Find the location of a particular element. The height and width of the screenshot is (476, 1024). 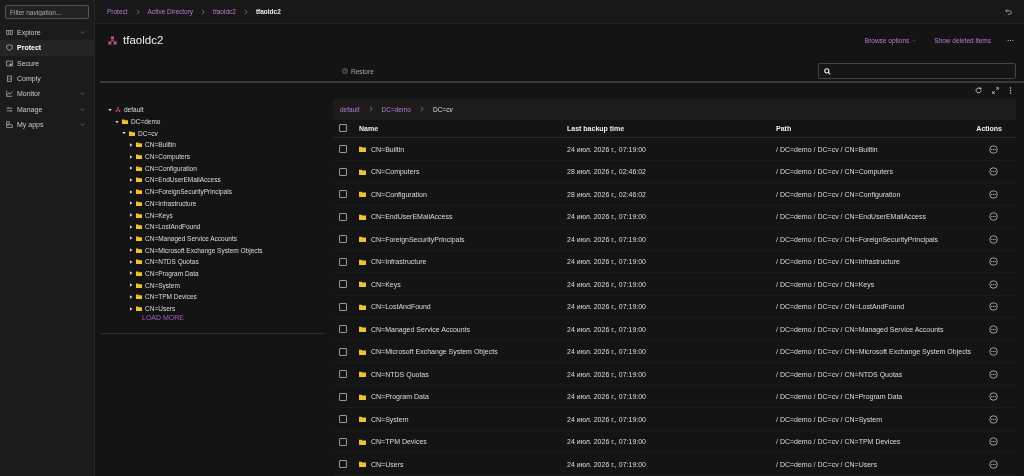

clipboard-icon is located at coordinates (9, 79).